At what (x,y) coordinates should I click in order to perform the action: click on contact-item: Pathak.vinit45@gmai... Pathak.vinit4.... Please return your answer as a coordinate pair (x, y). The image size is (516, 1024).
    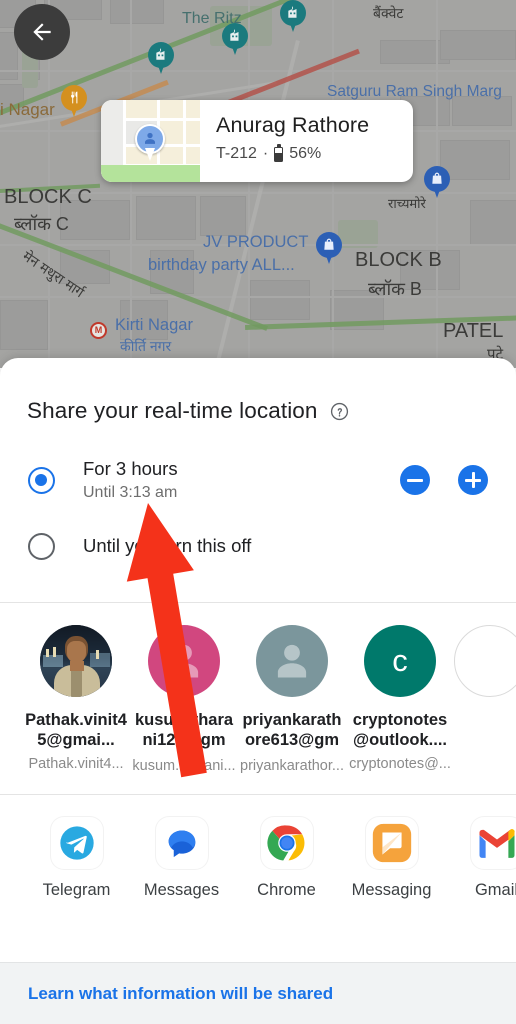
    Looking at the image, I should click on (76, 699).